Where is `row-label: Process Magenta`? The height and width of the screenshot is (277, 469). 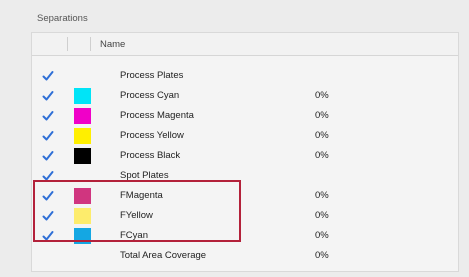
row-label: Process Magenta is located at coordinates (157, 115).